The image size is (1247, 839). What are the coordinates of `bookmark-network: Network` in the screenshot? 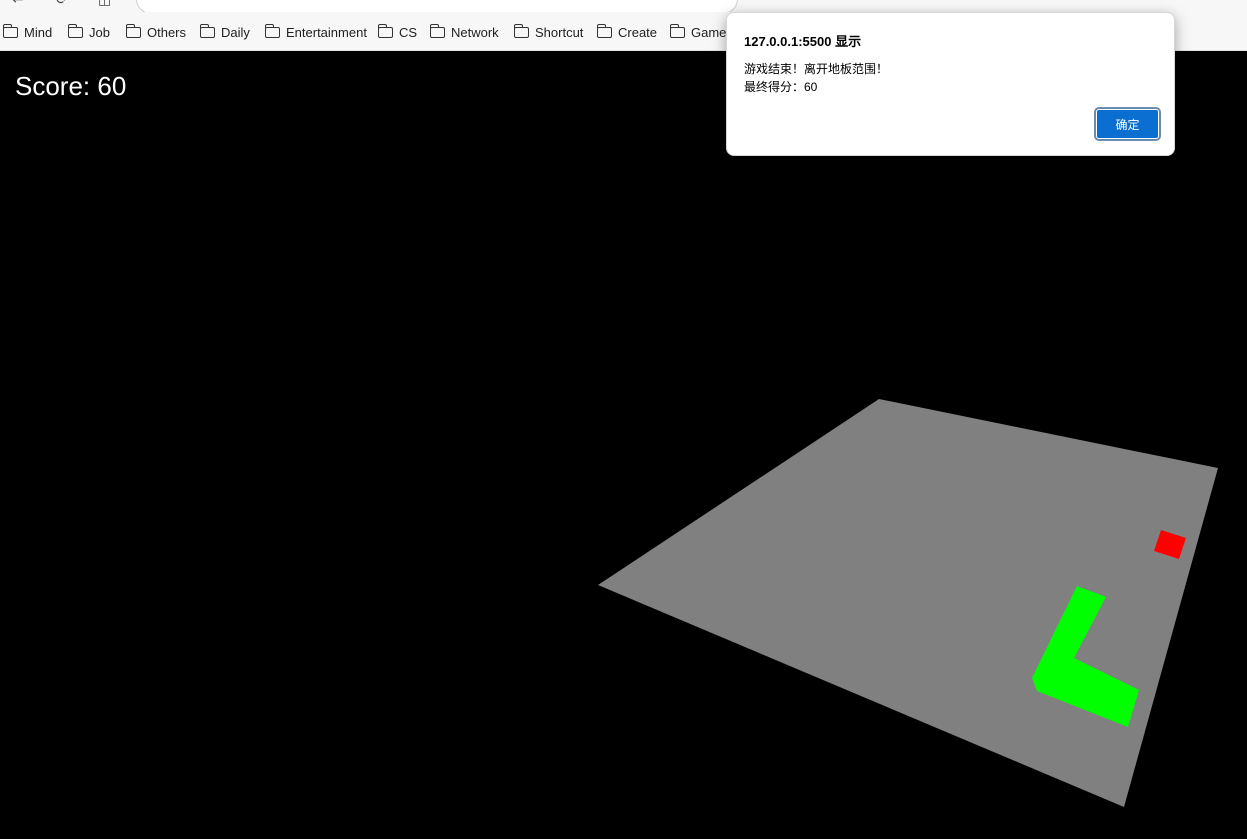 It's located at (464, 32).